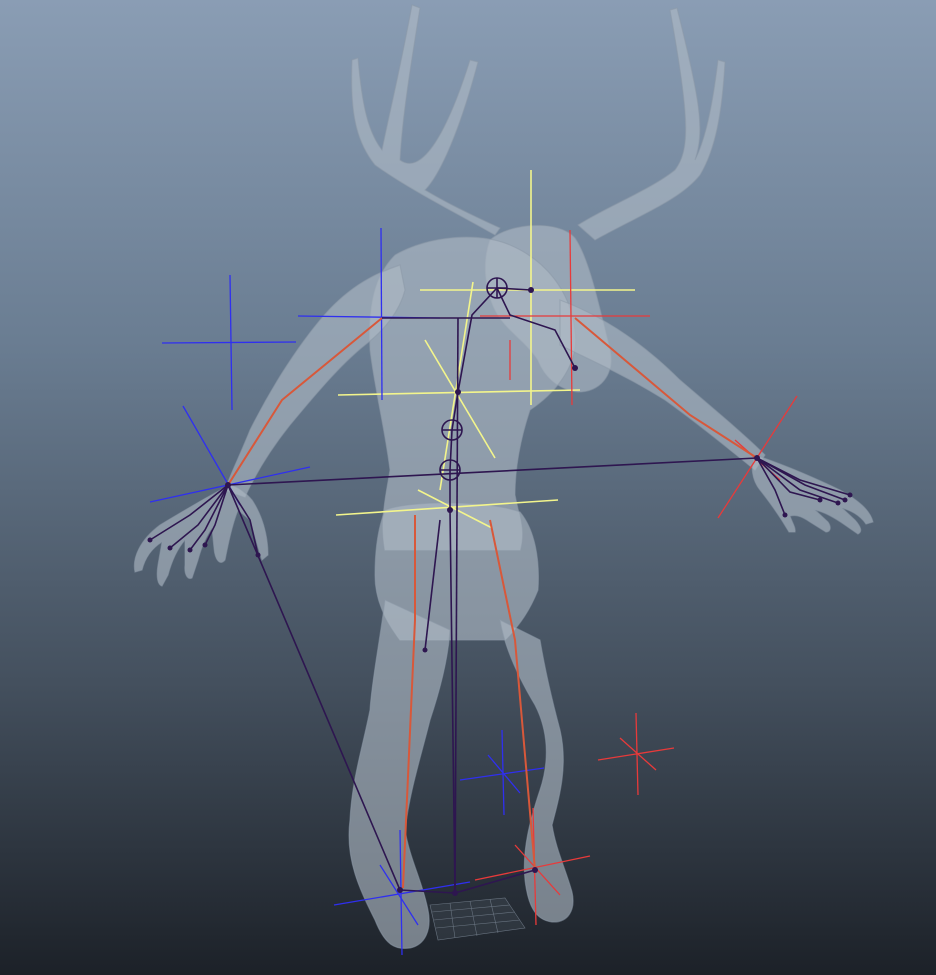 This screenshot has width=936, height=975. What do you see at coordinates (651, 124) in the screenshot?
I see `right-antler` at bounding box center [651, 124].